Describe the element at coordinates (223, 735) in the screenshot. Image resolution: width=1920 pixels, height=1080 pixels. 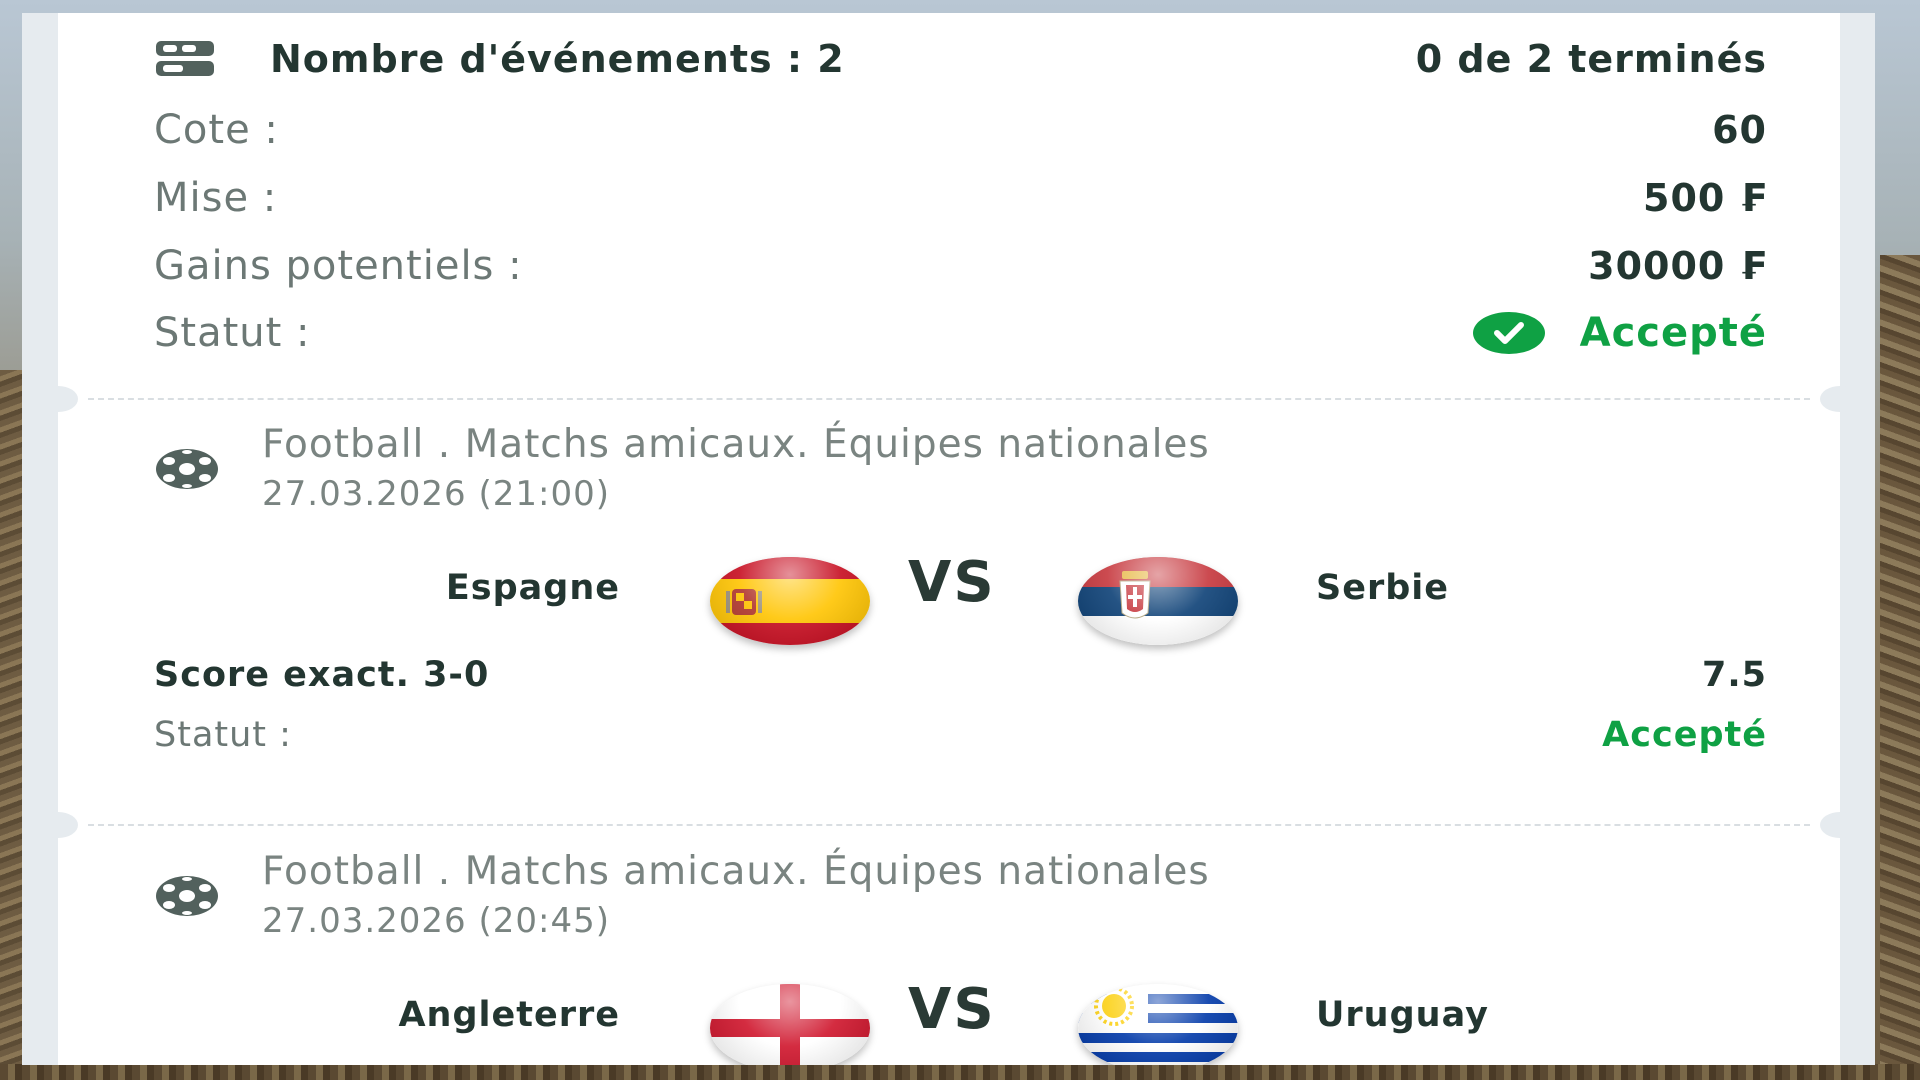
I see `event-status-label: Statut :` at that location.